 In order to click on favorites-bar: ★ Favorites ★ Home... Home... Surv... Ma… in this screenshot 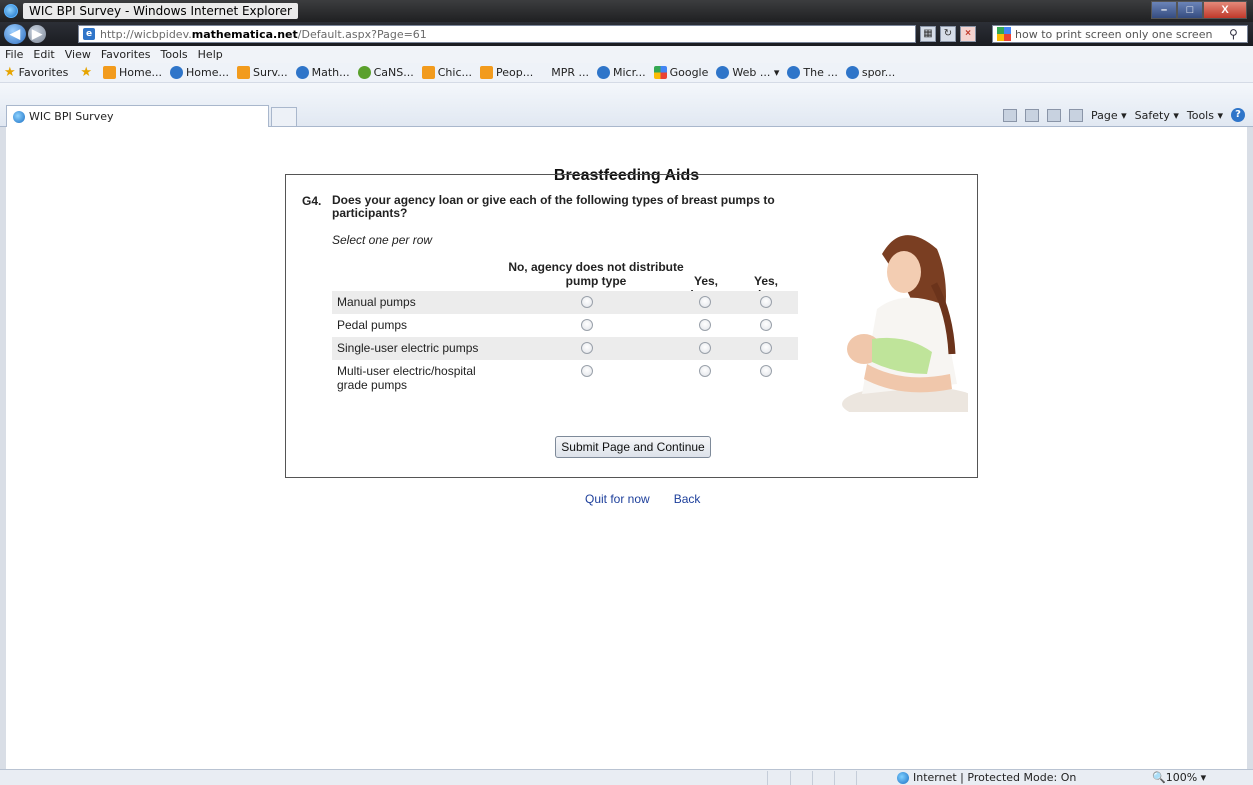, I will do `click(626, 73)`.